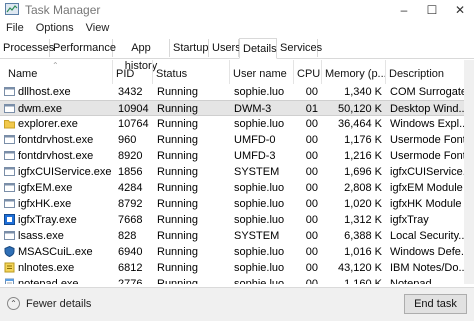 This screenshot has height=321, width=474. Describe the element at coordinates (83, 48) in the screenshot. I see `tab-performance: Performance` at that location.